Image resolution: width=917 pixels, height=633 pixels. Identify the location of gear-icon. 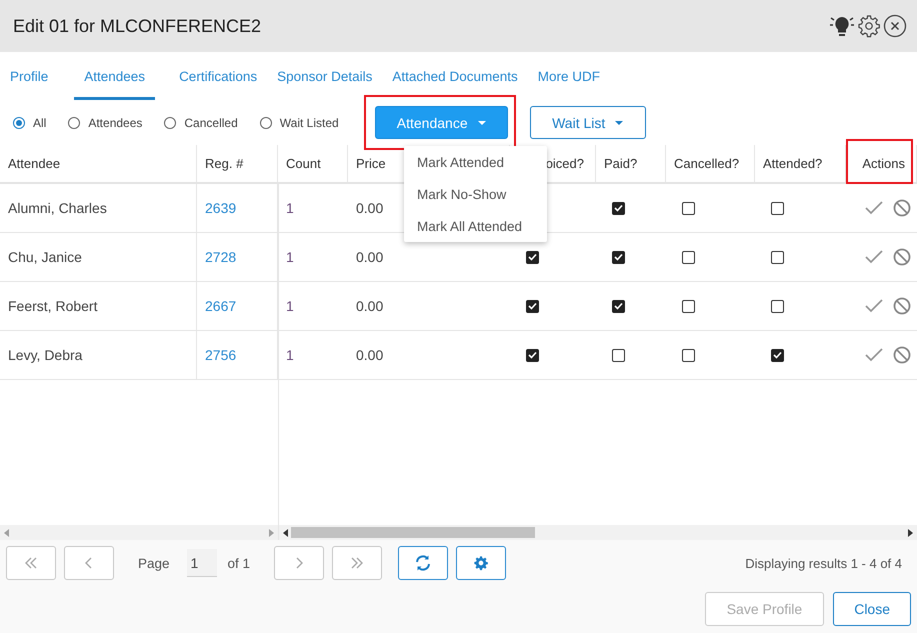
(481, 563).